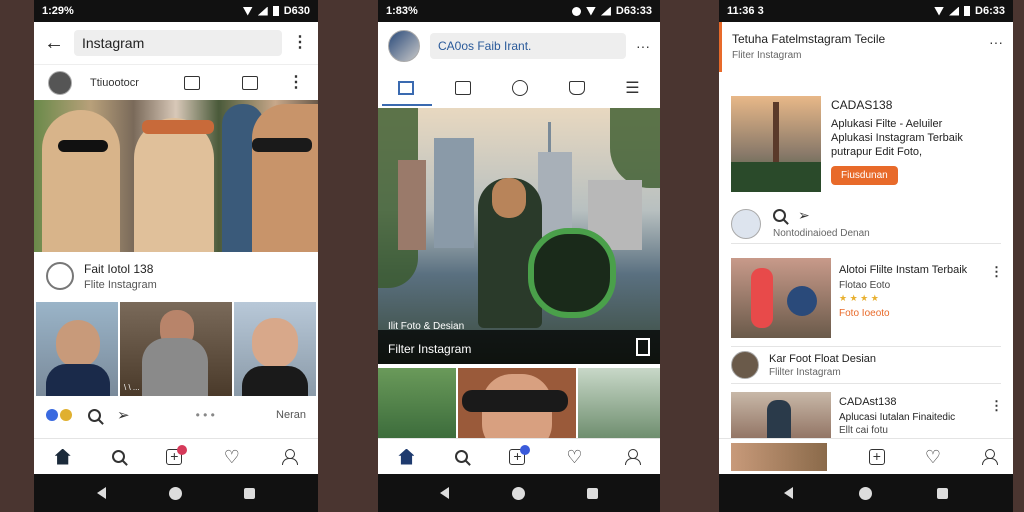 This screenshot has height=512, width=1024. What do you see at coordinates (509, 198) in the screenshot?
I see `face` at bounding box center [509, 198].